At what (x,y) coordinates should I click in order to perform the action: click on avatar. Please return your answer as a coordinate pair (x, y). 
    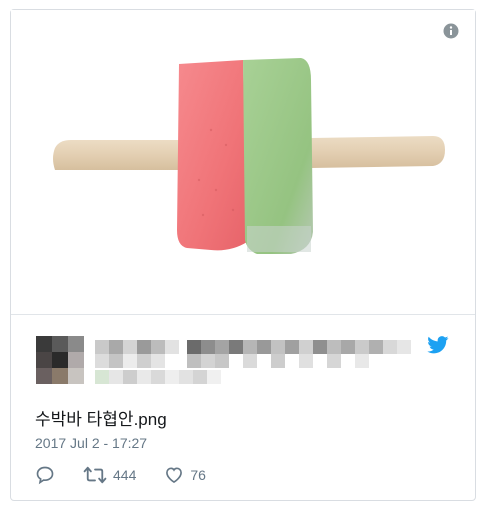
    Looking at the image, I should click on (60, 360).